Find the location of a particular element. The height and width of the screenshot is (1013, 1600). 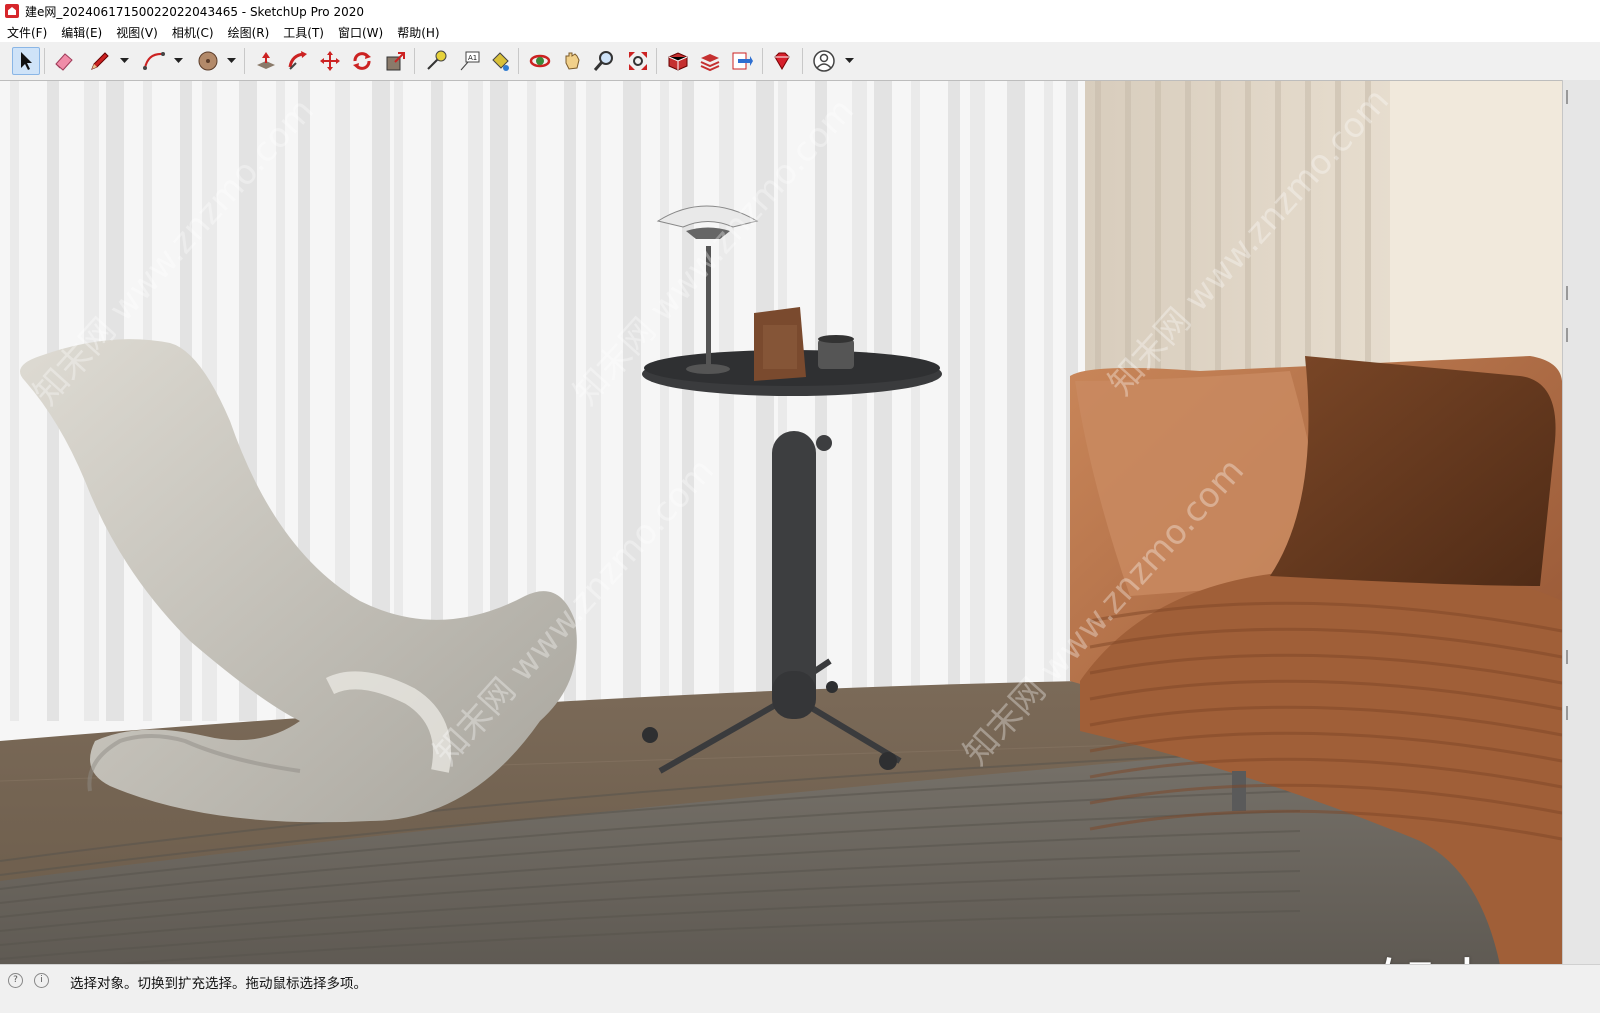

zoom-extents-tool-button is located at coordinates (638, 61).